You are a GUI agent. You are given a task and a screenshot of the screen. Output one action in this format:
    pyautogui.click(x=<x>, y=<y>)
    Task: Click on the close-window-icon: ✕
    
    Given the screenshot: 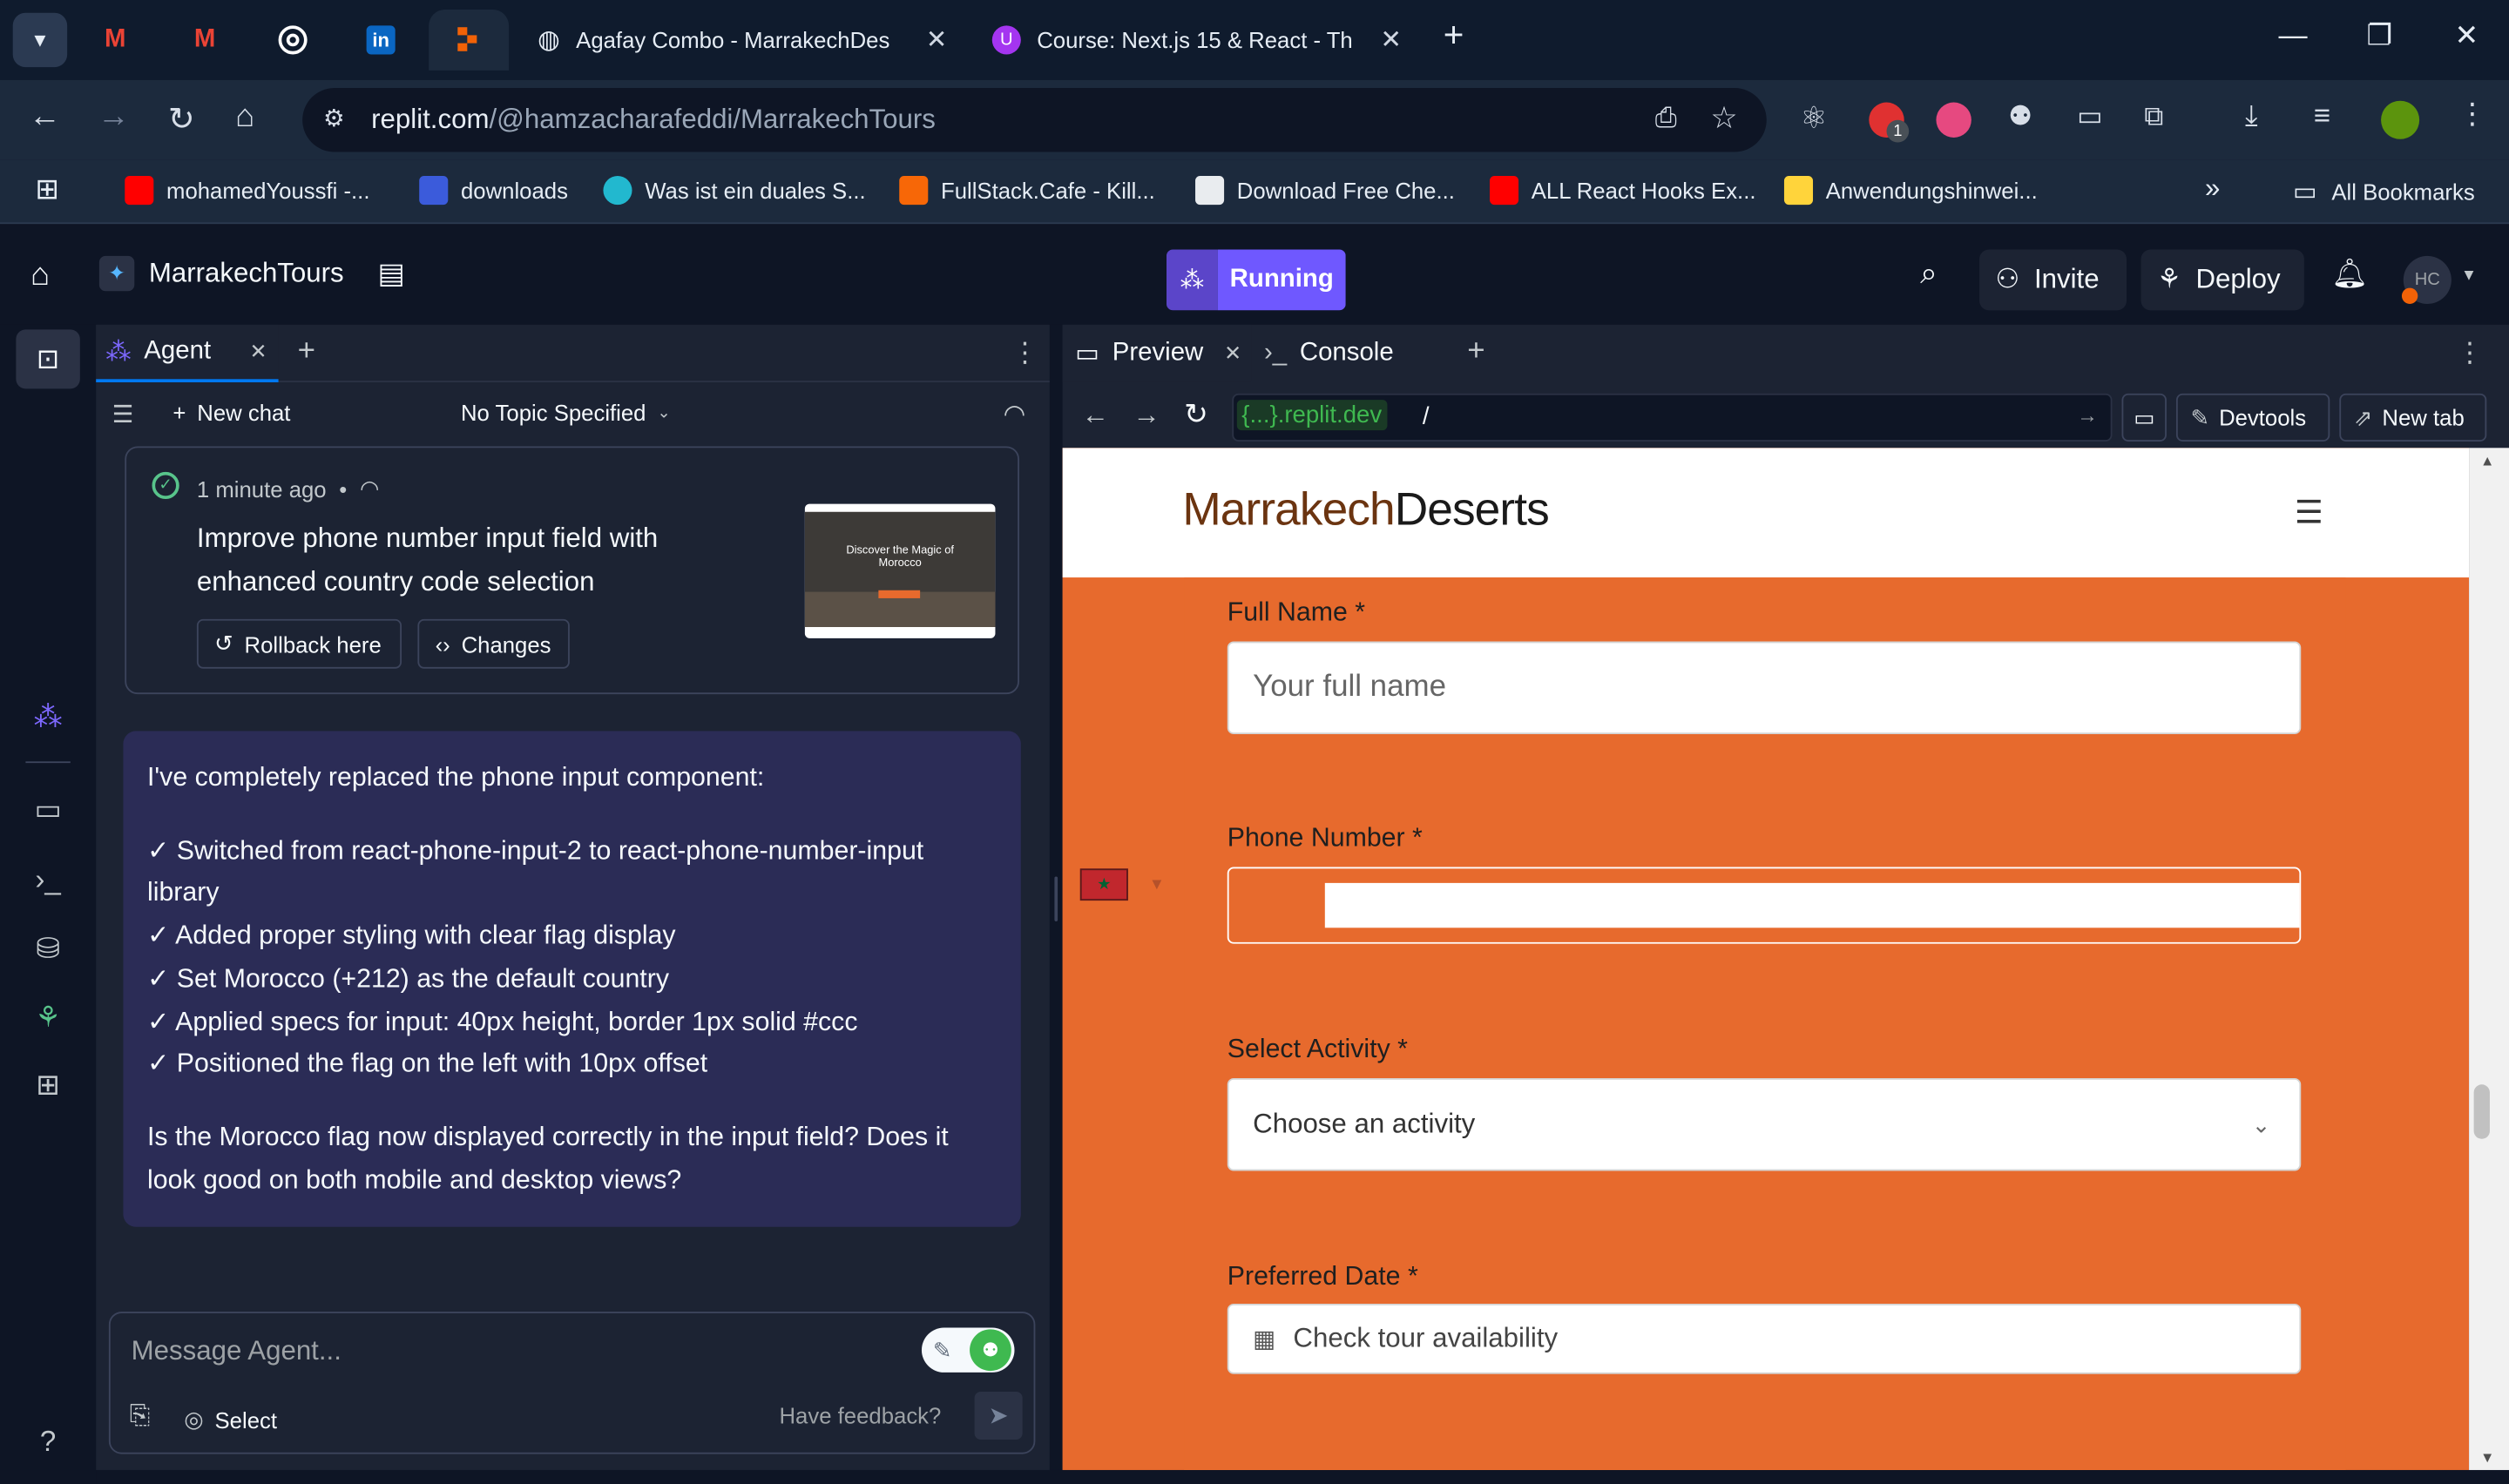 What is the action you would take?
    pyautogui.click(x=2467, y=36)
    